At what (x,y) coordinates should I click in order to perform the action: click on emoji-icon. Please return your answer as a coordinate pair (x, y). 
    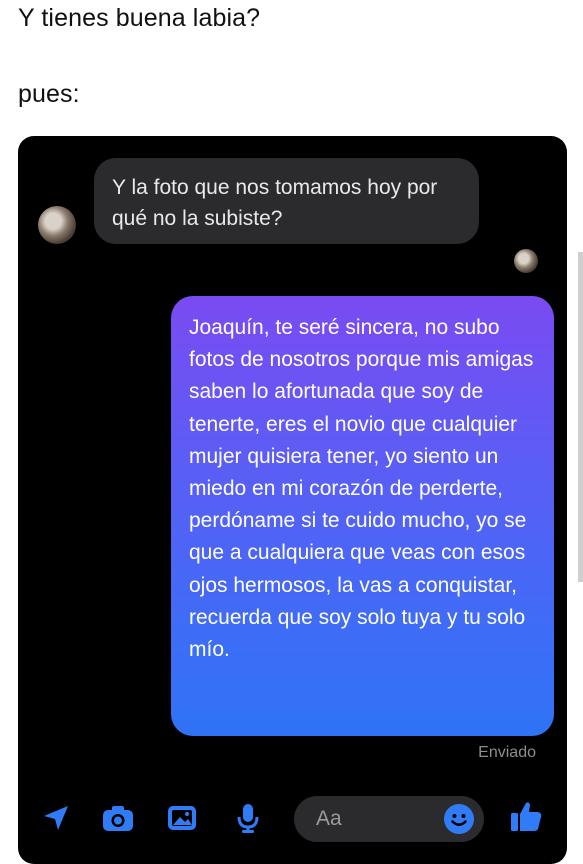
    Looking at the image, I should click on (459, 819).